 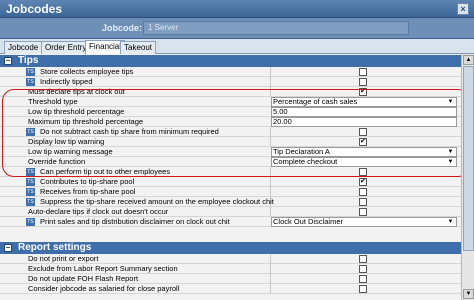 What do you see at coordinates (237, 46) in the screenshot?
I see `tab-bar: Jobcode Order Entry Financial Takeout` at bounding box center [237, 46].